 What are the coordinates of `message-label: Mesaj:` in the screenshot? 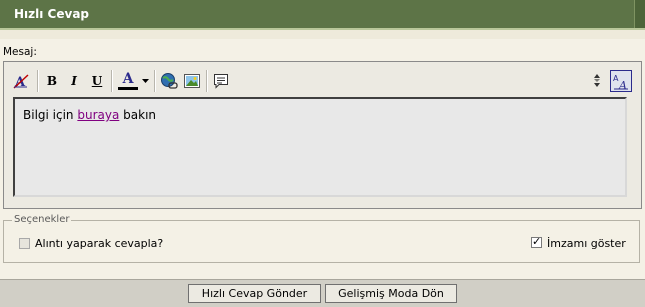 It's located at (20, 52).